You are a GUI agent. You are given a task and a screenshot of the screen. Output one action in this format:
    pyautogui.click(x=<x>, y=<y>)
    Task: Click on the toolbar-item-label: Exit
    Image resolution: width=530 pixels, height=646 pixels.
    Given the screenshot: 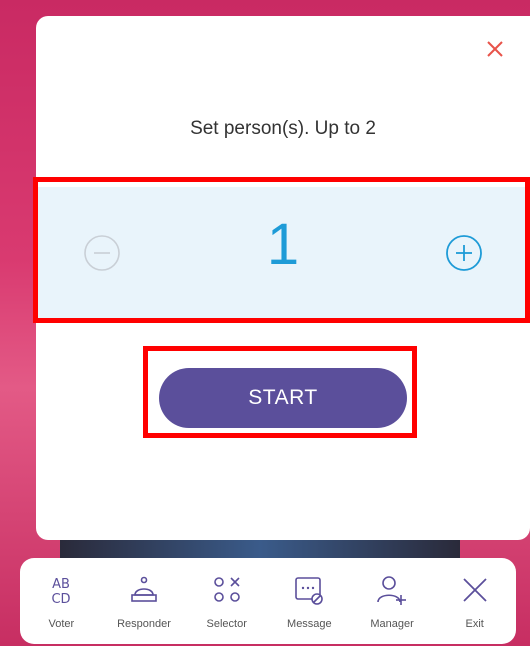 What is the action you would take?
    pyautogui.click(x=474, y=624)
    